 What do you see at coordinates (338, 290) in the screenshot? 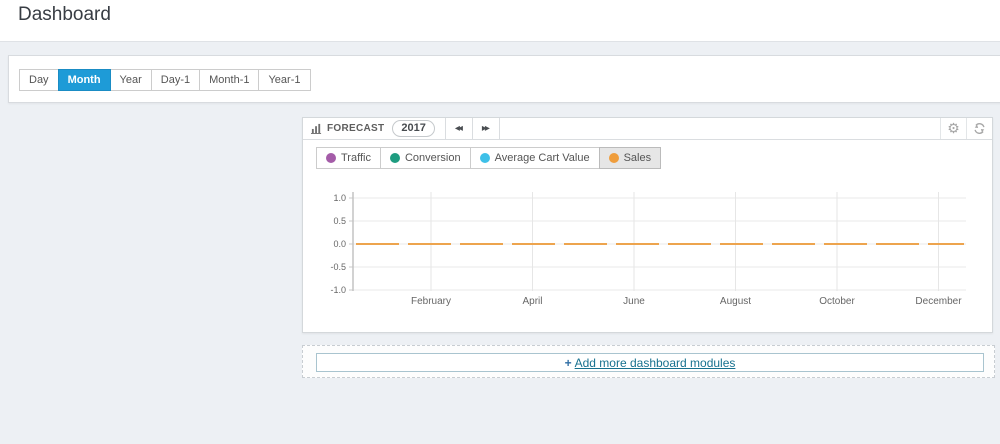
I see `svg-text: -1.0` at bounding box center [338, 290].